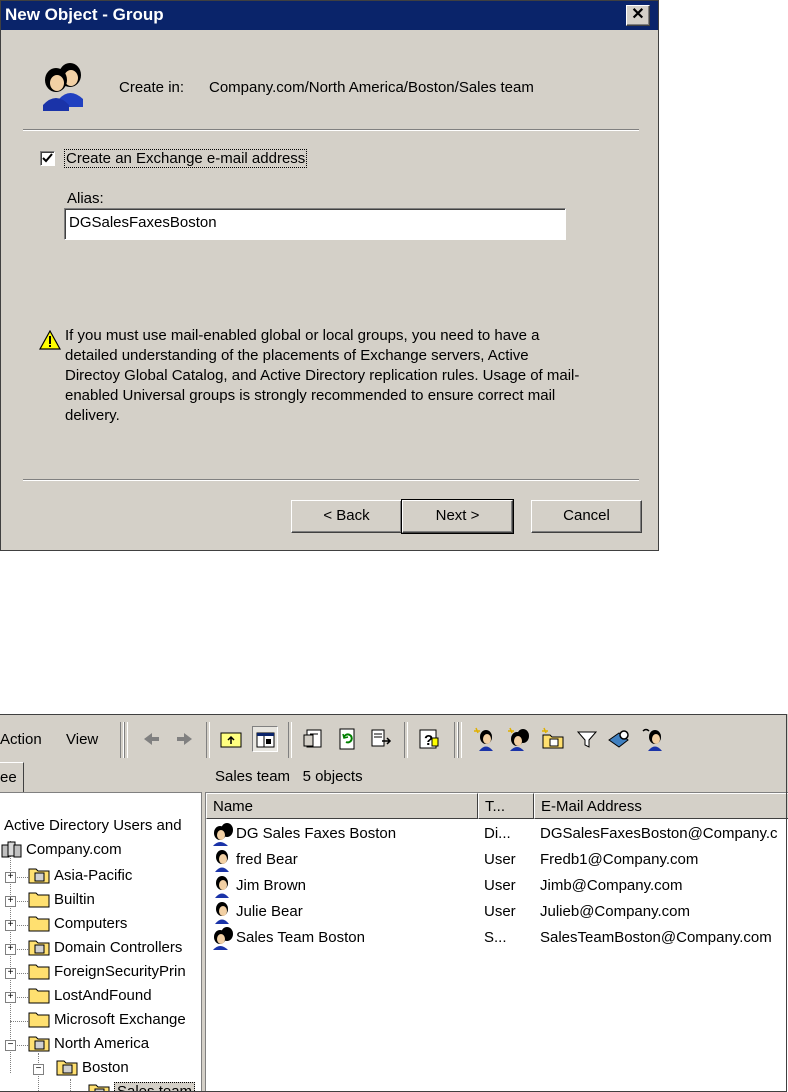 The width and height of the screenshot is (788, 1092). Describe the element at coordinates (85, 198) in the screenshot. I see `alias-label: Alias:` at that location.